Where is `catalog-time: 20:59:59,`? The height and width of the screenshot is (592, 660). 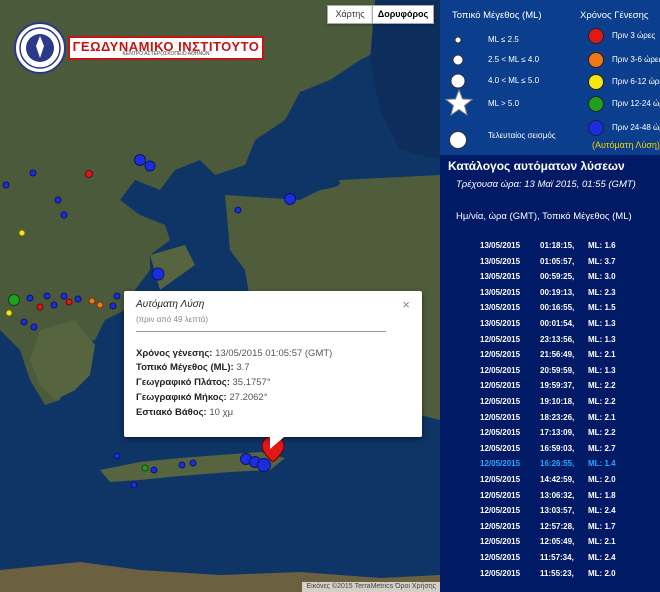 catalog-time: 20:59:59, is located at coordinates (557, 370).